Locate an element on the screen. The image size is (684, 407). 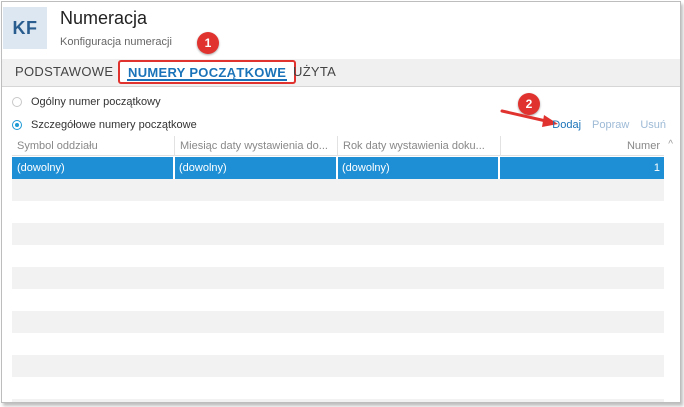
app-logo: KF is located at coordinates (25, 28).